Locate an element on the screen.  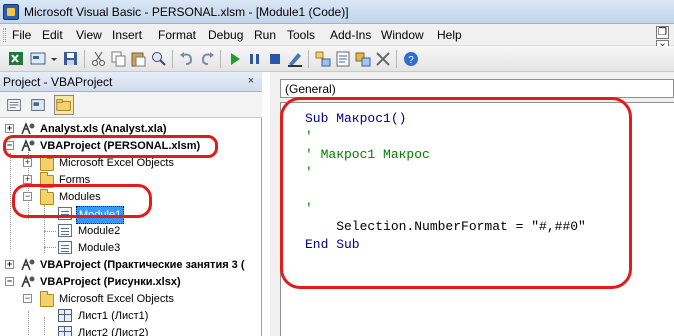
menu-help: Help is located at coordinates (449, 35).